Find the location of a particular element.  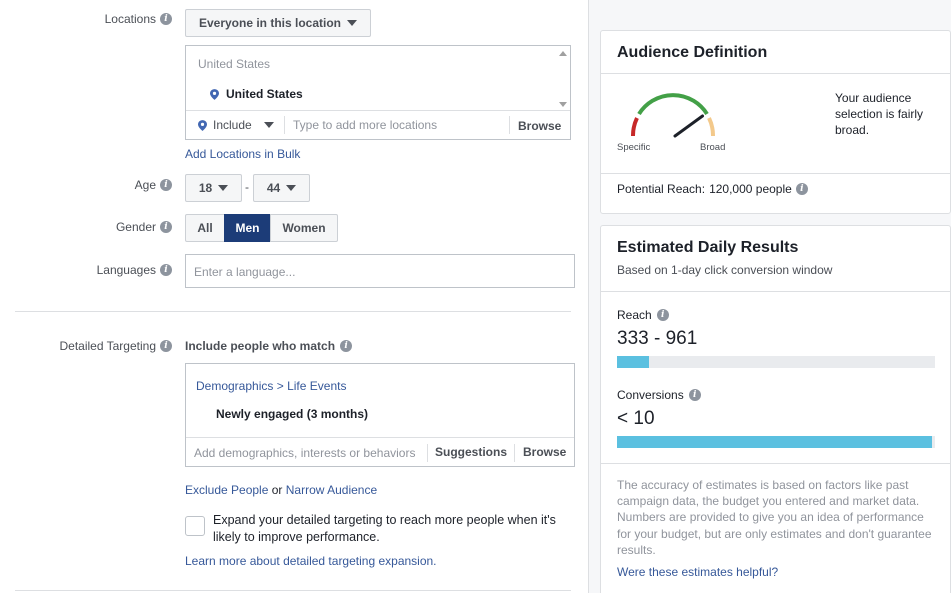

reach-bar-fill is located at coordinates (633, 362).